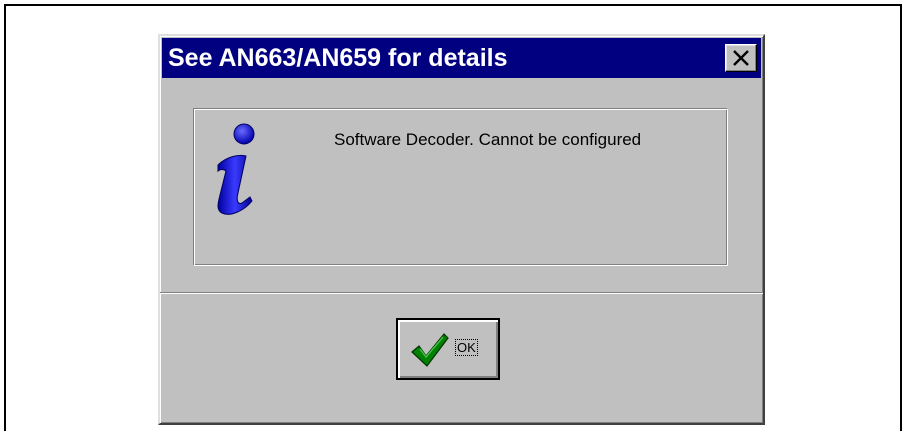 This screenshot has height=431, width=906. I want to click on dialog-title: See AN663/AN659 for details, so click(338, 58).